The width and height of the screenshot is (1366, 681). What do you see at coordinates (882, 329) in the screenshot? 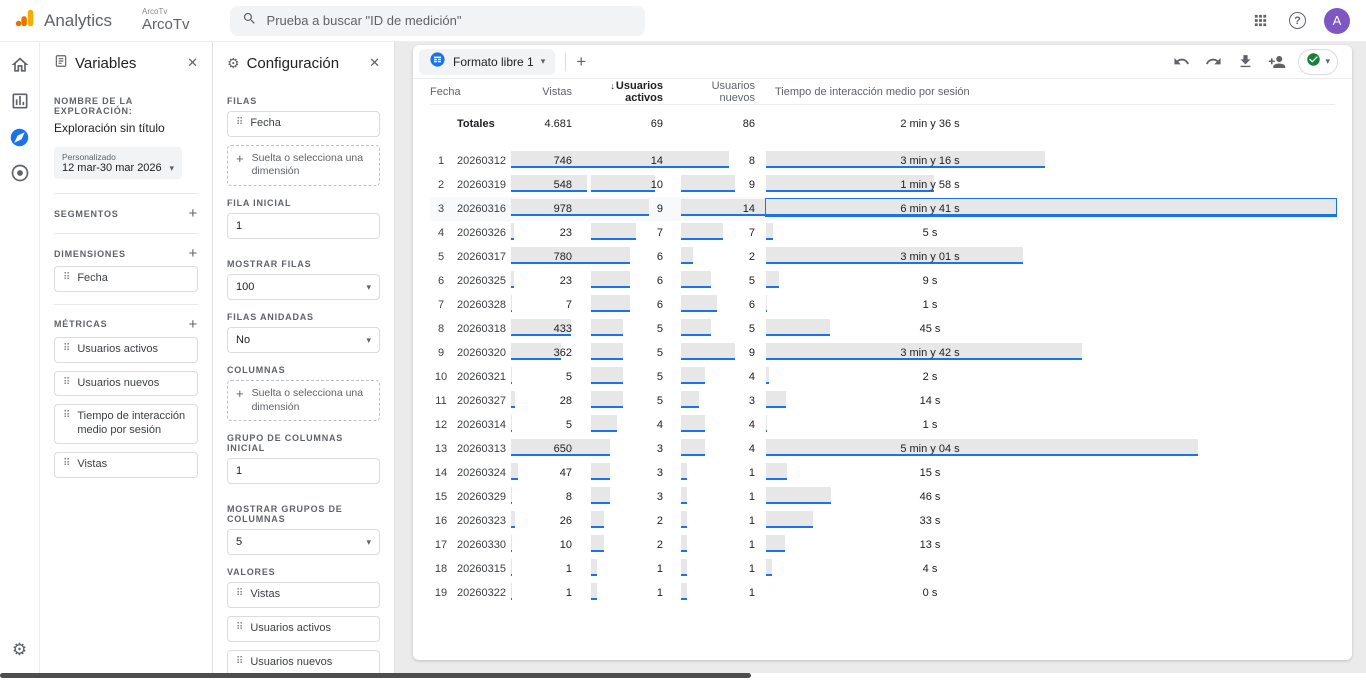
I see `table-row: 8 20260318 433 5 5 45 s` at bounding box center [882, 329].